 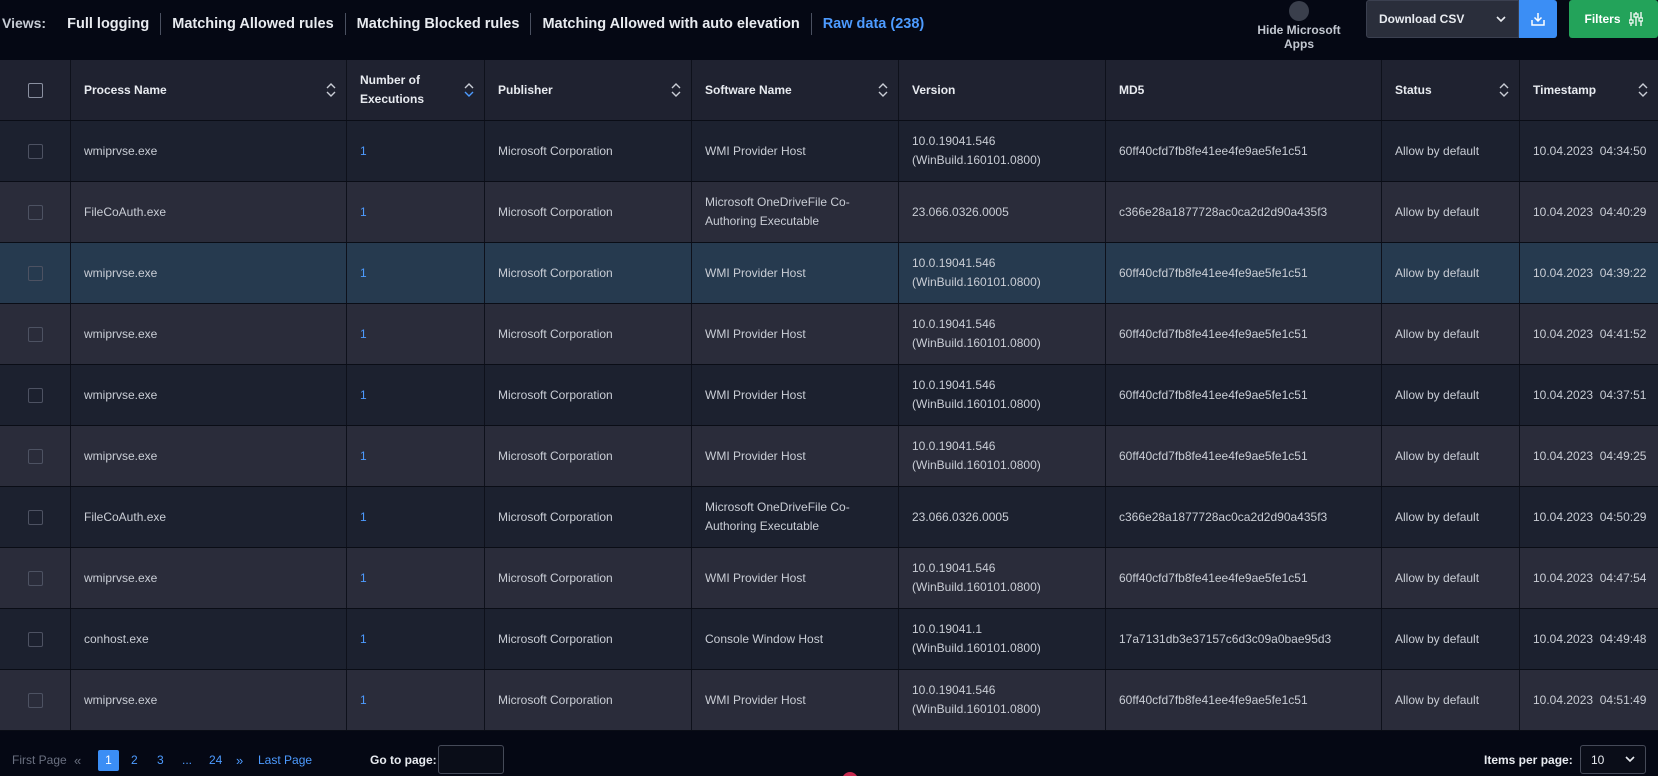 I want to click on timestamp: 10.04.2023 04:41:52, so click(x=1590, y=333).